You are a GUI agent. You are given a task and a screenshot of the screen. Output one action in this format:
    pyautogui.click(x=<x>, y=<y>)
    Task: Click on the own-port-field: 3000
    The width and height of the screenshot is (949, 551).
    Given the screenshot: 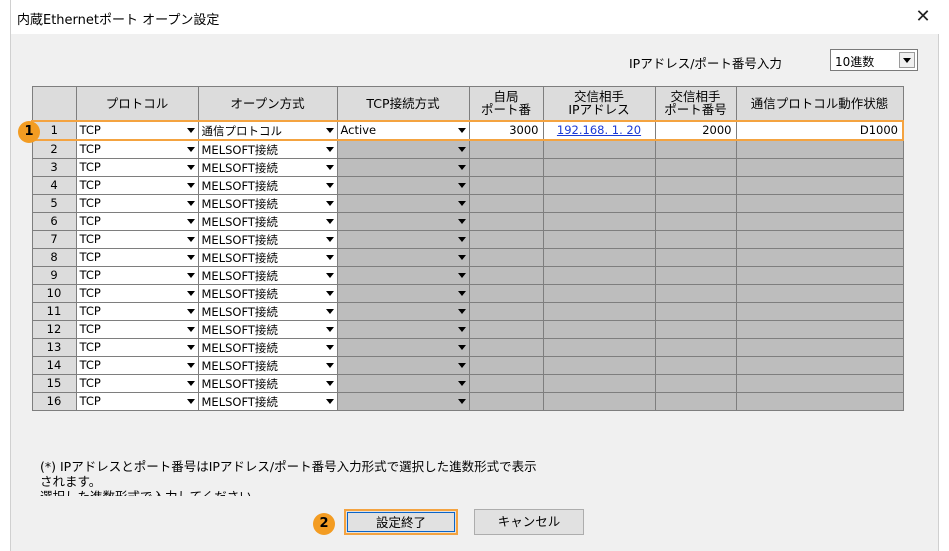 What is the action you would take?
    pyautogui.click(x=506, y=130)
    